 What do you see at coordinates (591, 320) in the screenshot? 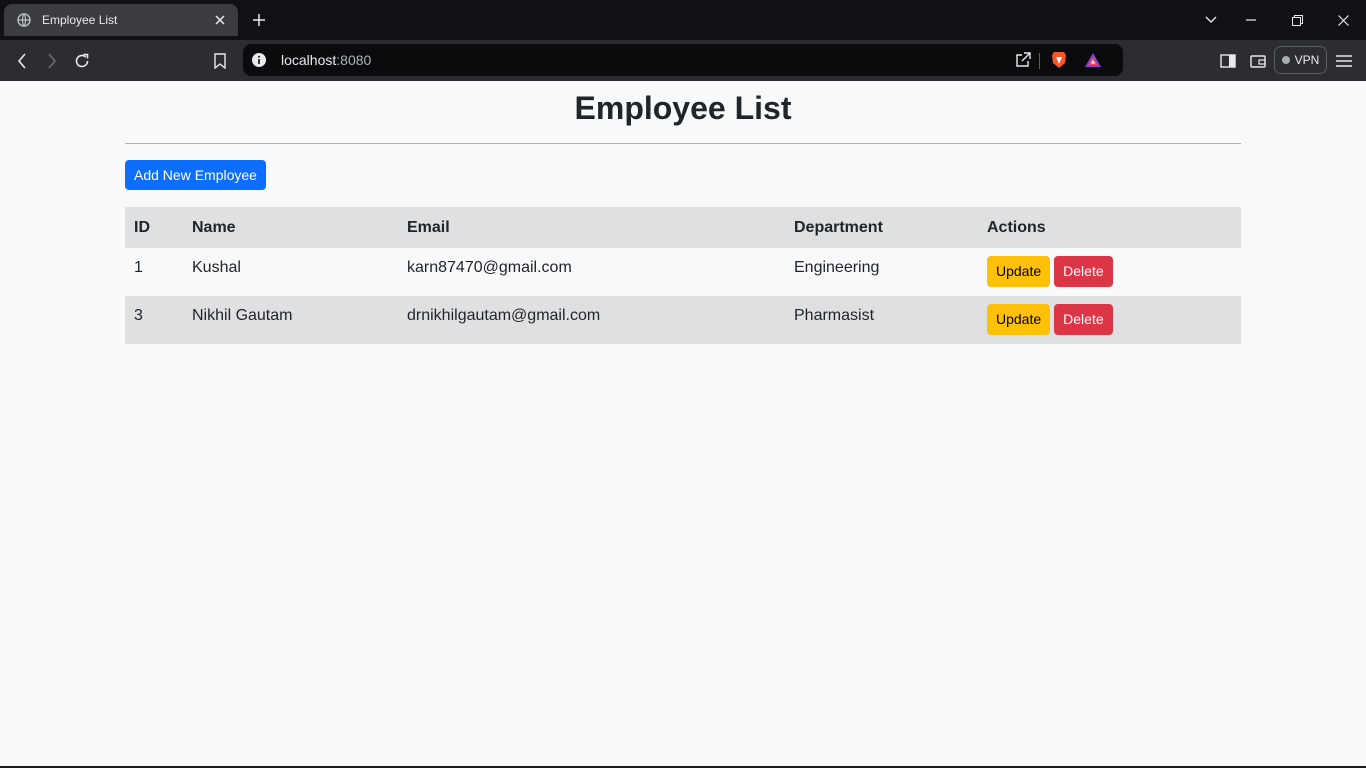
I see `cell-email: drnikhilgautam@gmail.com` at bounding box center [591, 320].